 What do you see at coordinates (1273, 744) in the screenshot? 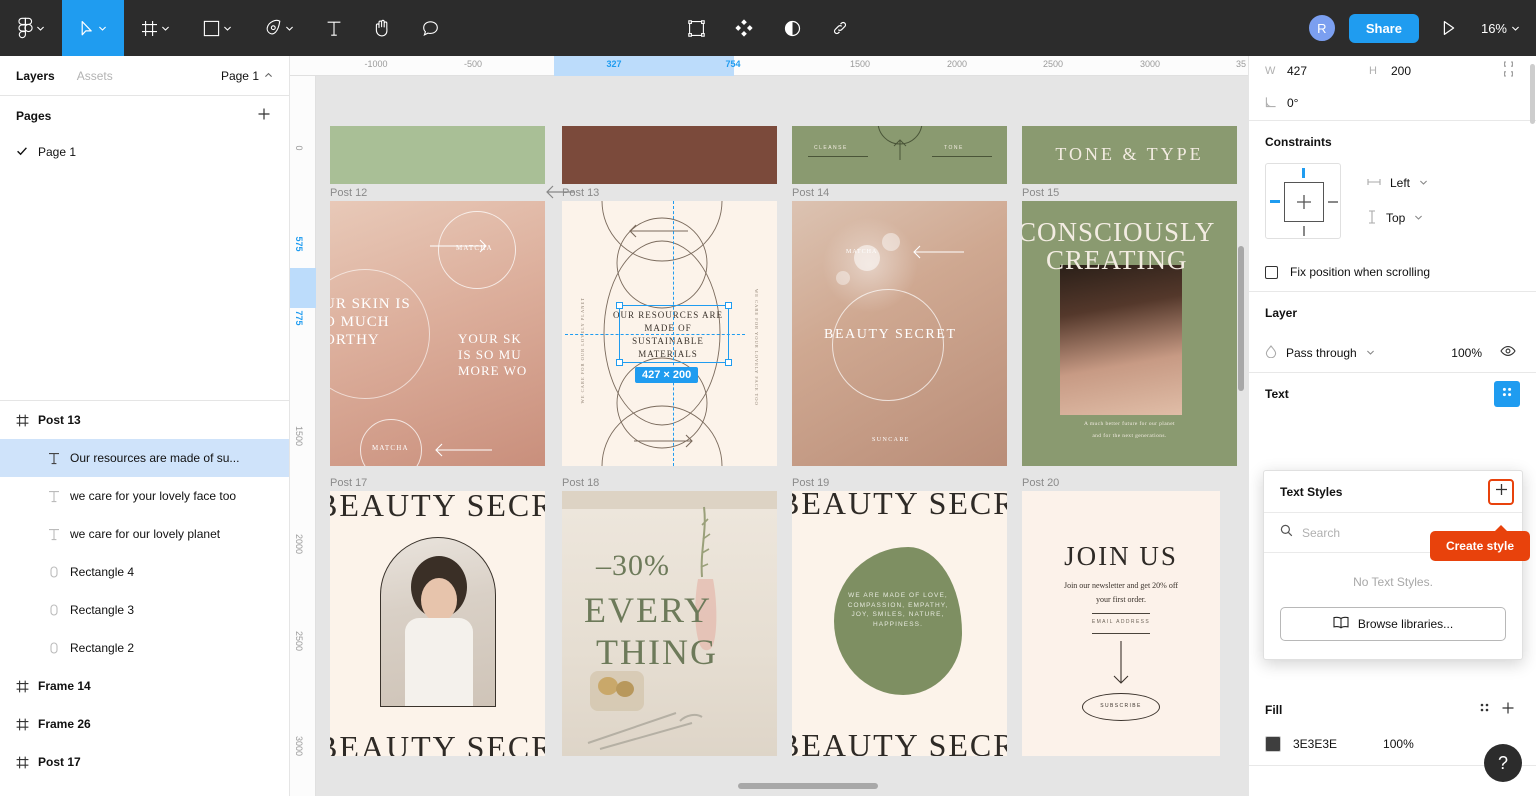
I see `fill-color-swatch` at bounding box center [1273, 744].